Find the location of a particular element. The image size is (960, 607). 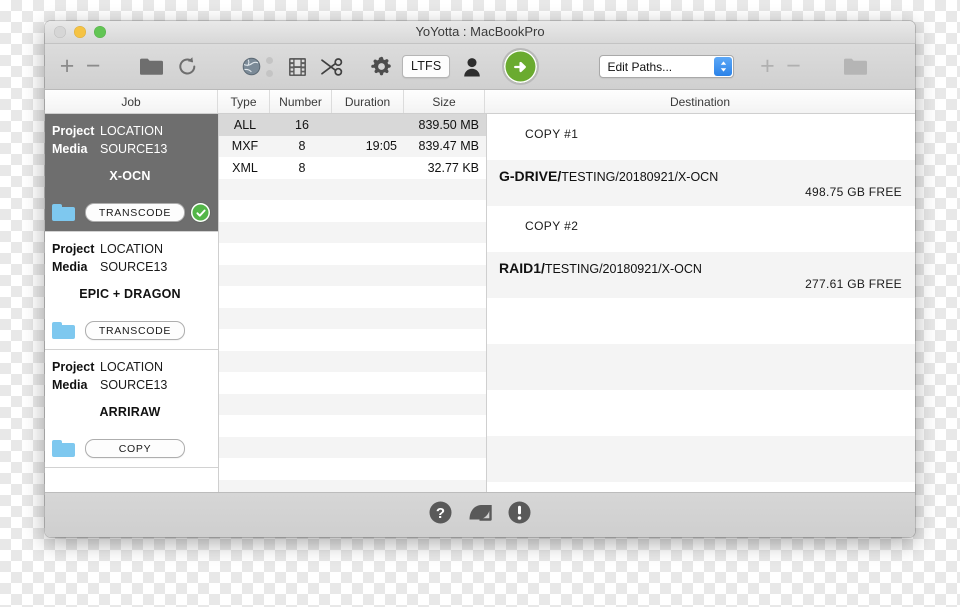

job-footer: TRANSCODE is located at coordinates (131, 212).